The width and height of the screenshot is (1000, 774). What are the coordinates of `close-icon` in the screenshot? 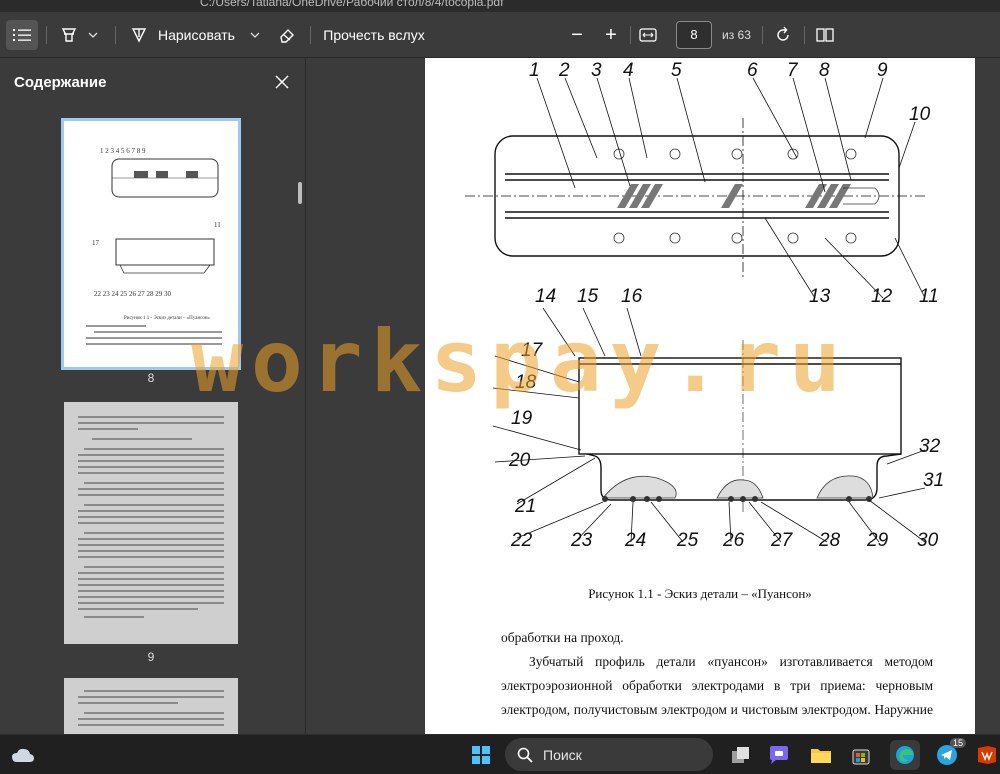 It's located at (282, 82).